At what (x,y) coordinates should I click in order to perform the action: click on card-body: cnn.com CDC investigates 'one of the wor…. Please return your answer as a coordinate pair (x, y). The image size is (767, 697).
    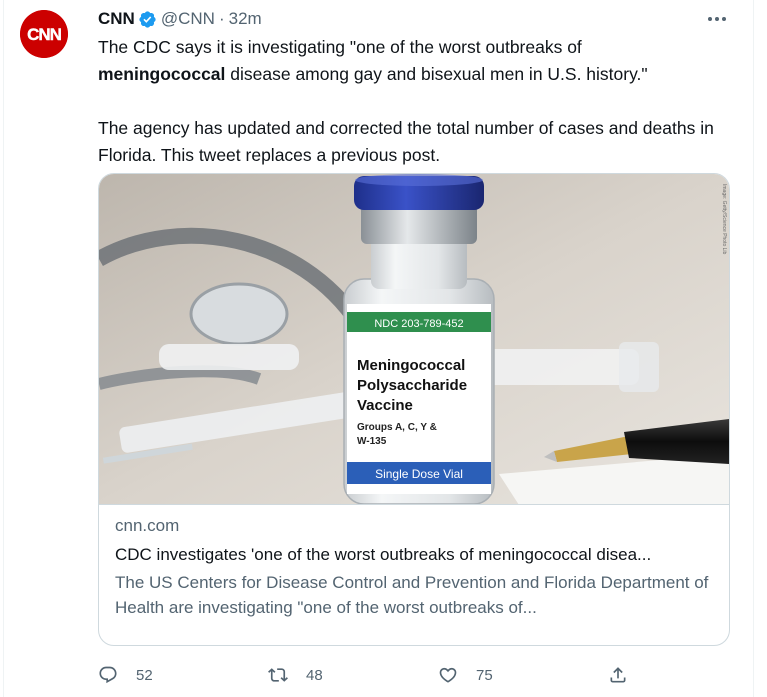
    Looking at the image, I should click on (415, 566).